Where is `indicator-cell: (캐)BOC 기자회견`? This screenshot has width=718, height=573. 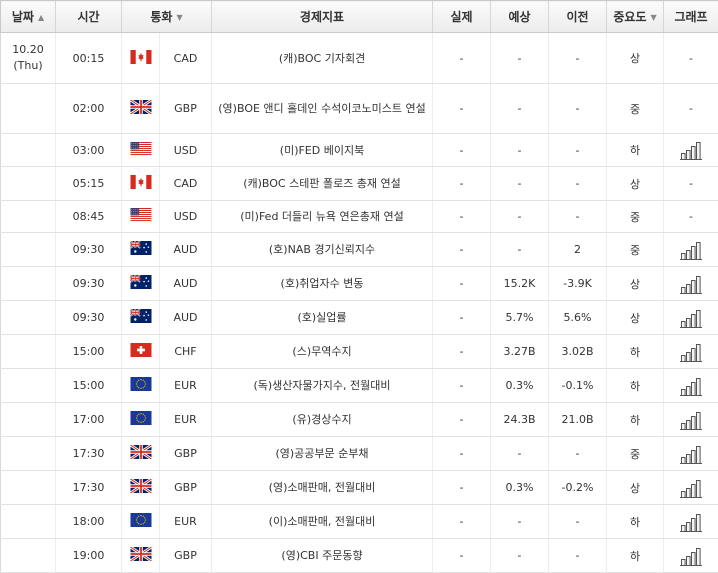
indicator-cell: (캐)BOC 기자회견 is located at coordinates (322, 58).